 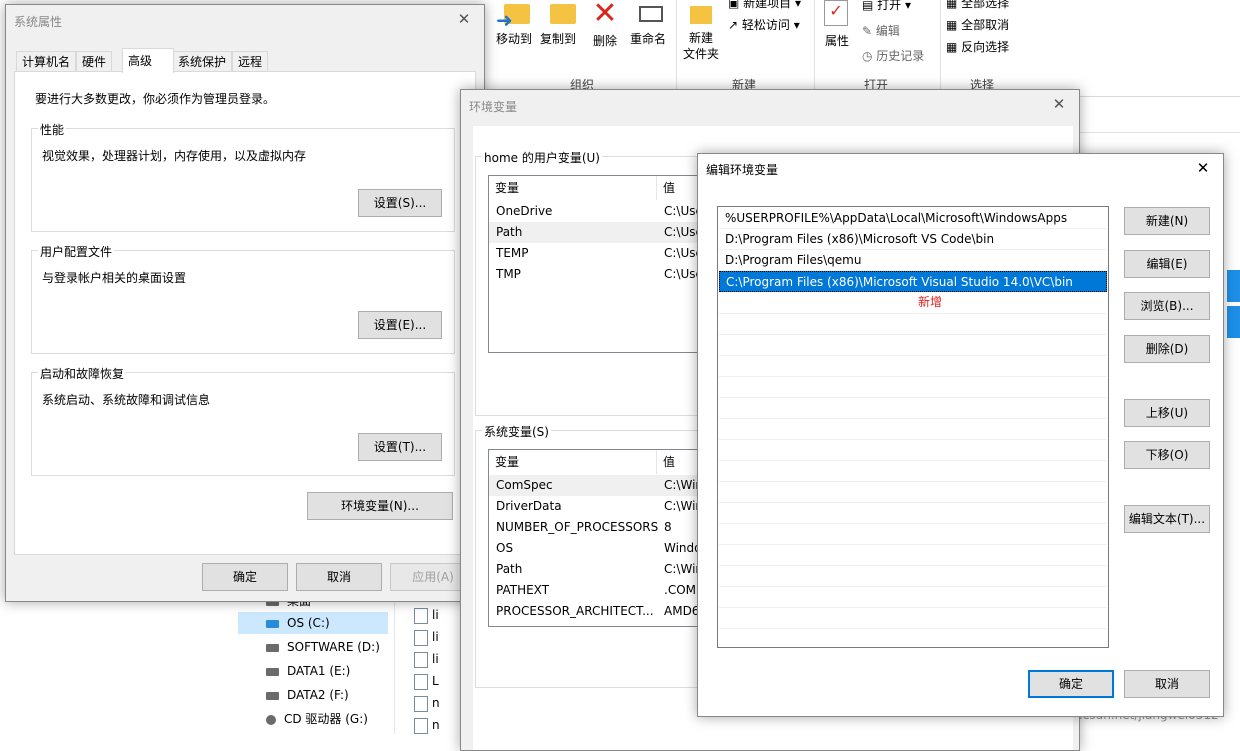 I want to click on copy-to-button: 复制到, so click(x=558, y=38).